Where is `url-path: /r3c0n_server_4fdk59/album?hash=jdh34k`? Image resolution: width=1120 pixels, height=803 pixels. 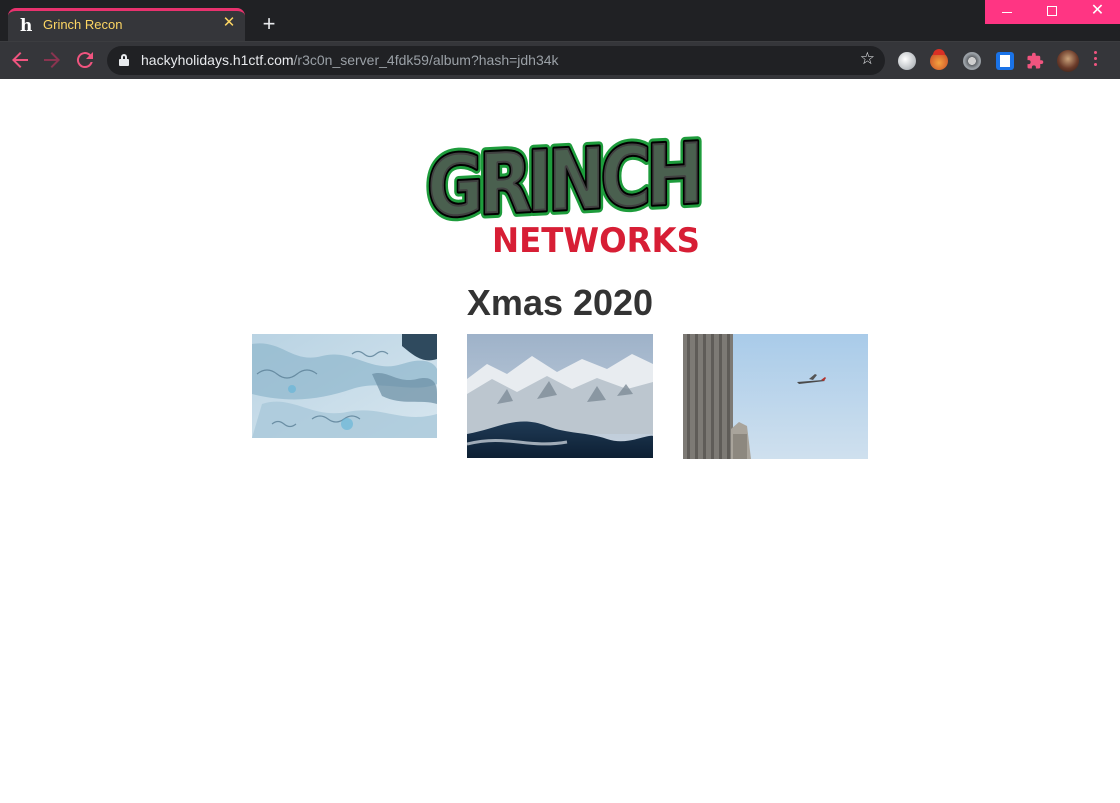
url-path: /r3c0n_server_4fdk59/album?hash=jdh34k is located at coordinates (426, 60).